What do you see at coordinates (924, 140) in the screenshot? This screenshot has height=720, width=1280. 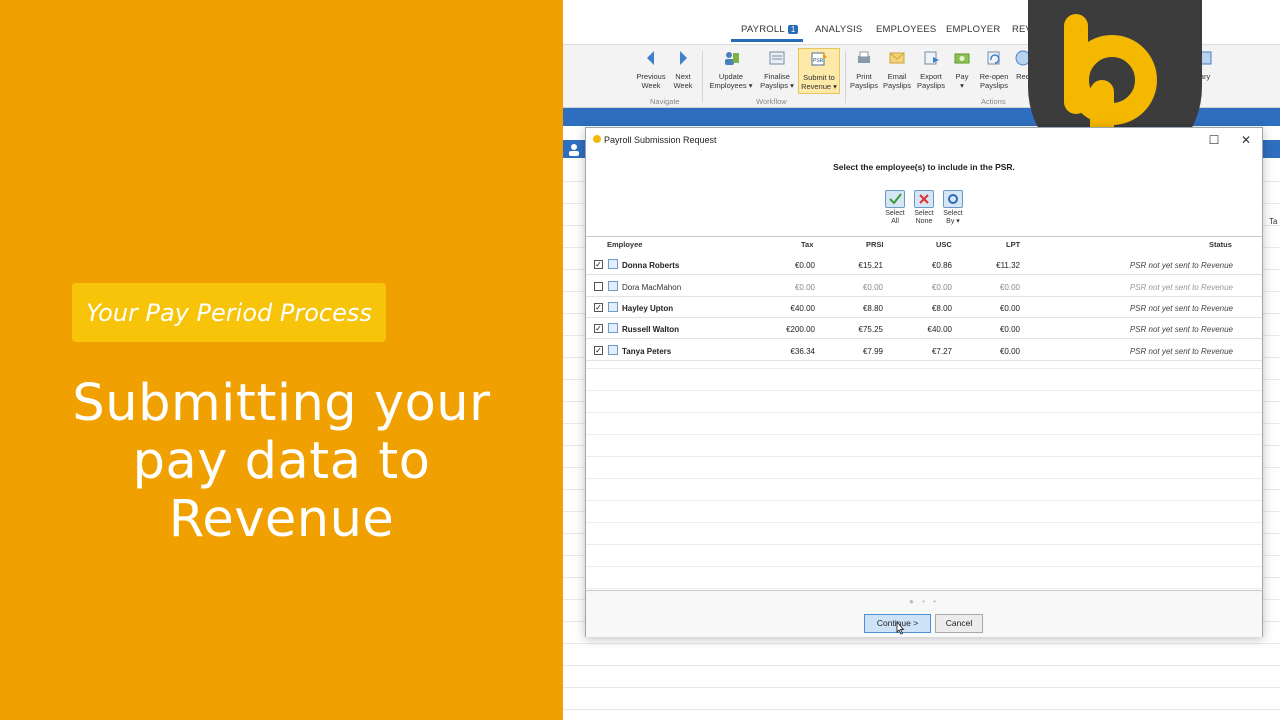 I see `dialog-titlebar: Payroll Submission Request ☐ ✕` at bounding box center [924, 140].